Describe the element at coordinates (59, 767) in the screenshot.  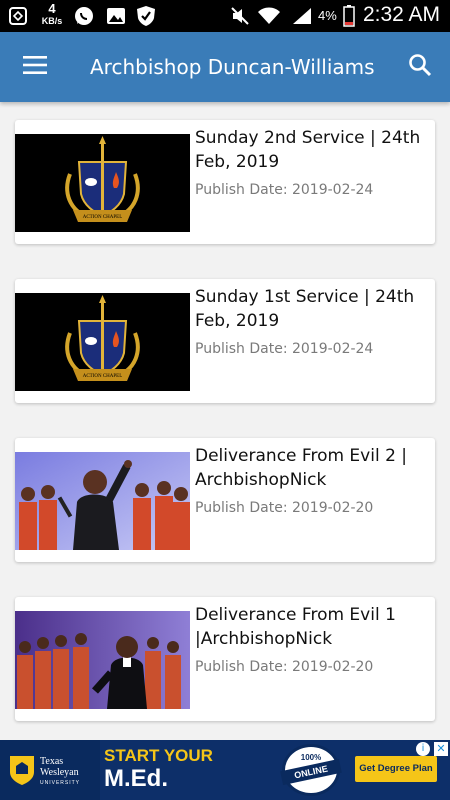
I see `ad-university-name: Texas Wesleyan` at that location.